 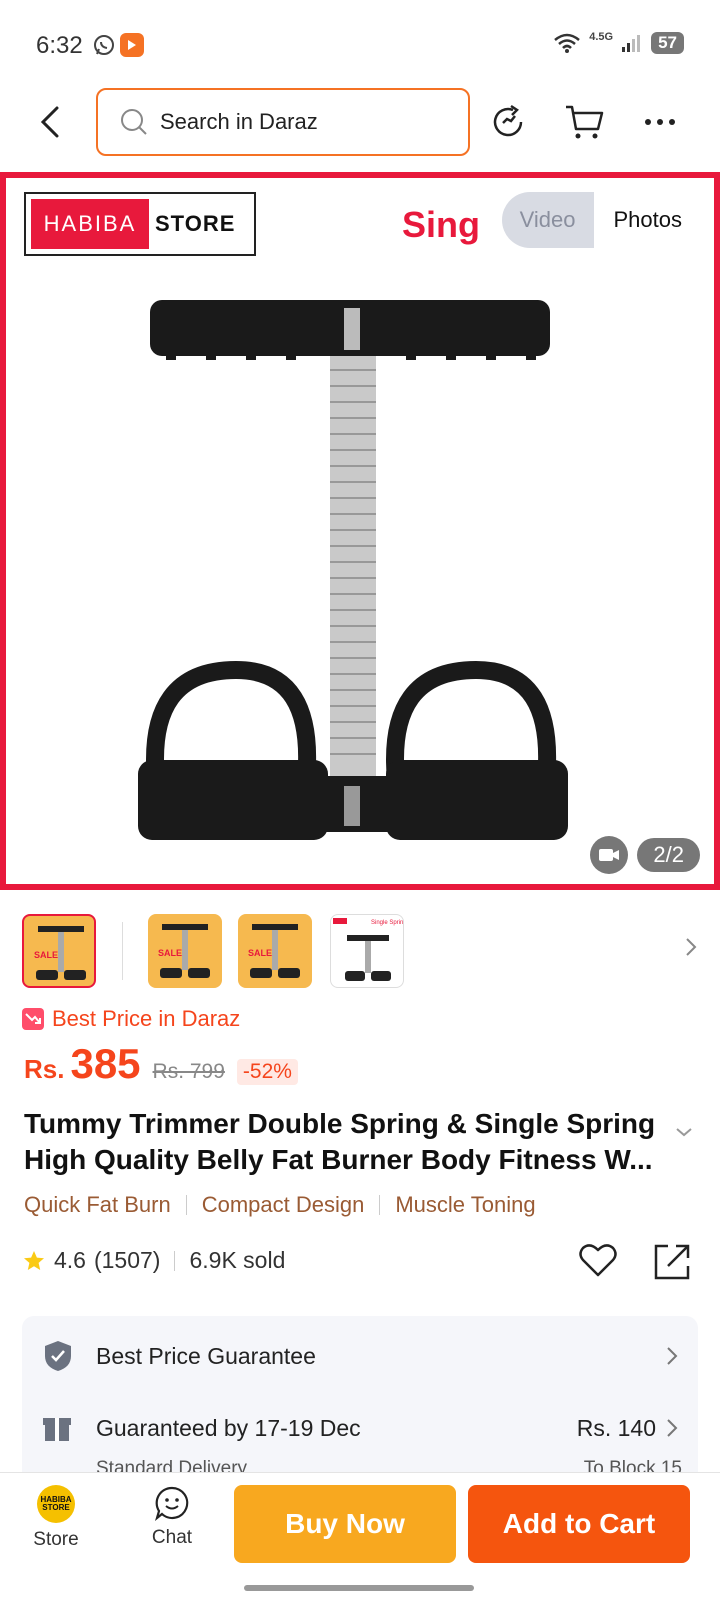 I want to click on best-price-badge: Best Price in Daraz, so click(x=131, y=1019).